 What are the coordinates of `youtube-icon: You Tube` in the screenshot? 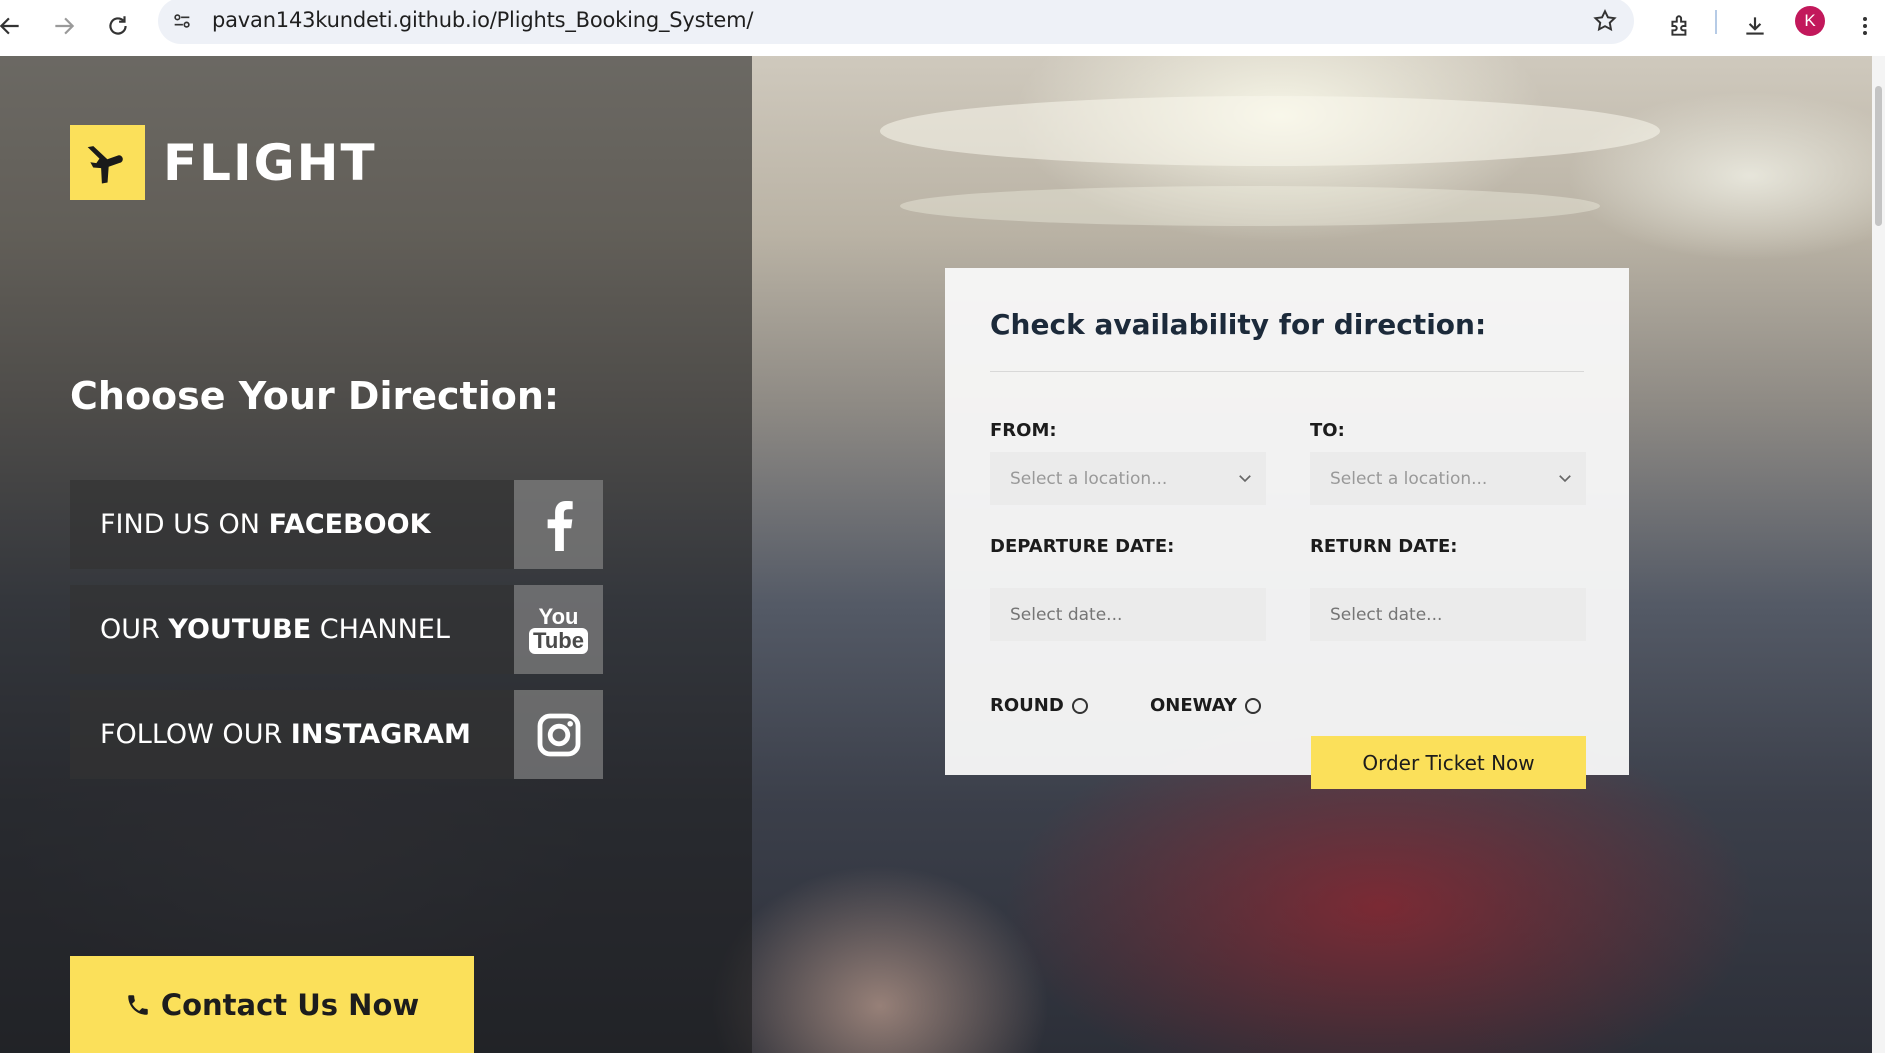 It's located at (558, 629).